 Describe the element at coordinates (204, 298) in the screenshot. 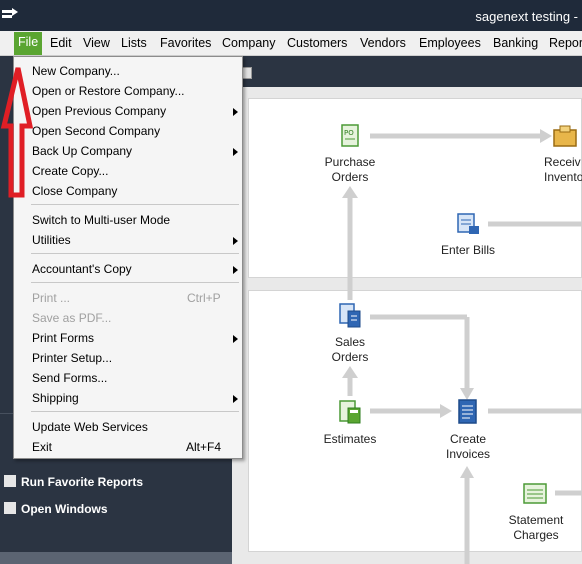

I see `print-shortcut: Ctrl+P` at that location.